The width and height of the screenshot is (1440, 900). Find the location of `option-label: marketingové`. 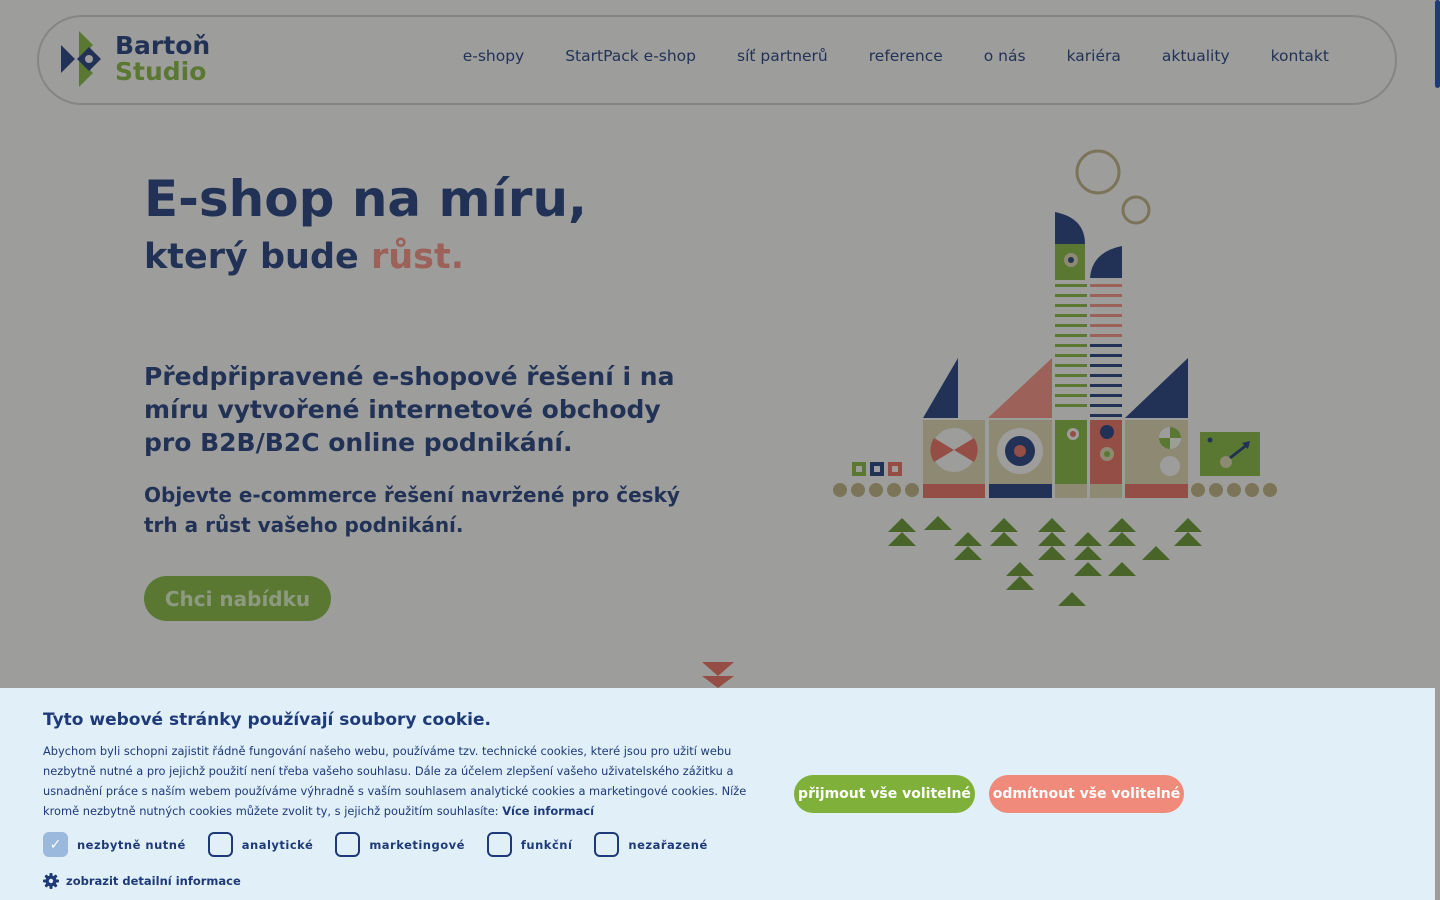

option-label: marketingové is located at coordinates (417, 844).